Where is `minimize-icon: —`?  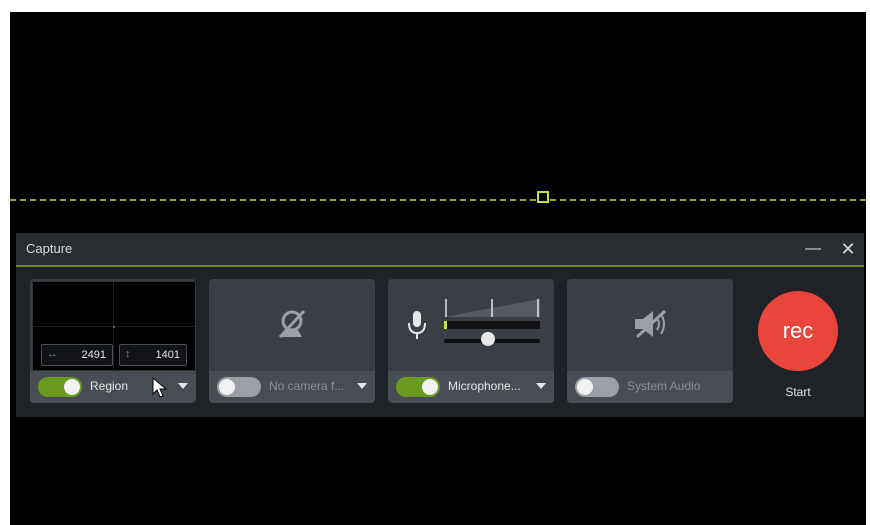
minimize-icon: — is located at coordinates (813, 248).